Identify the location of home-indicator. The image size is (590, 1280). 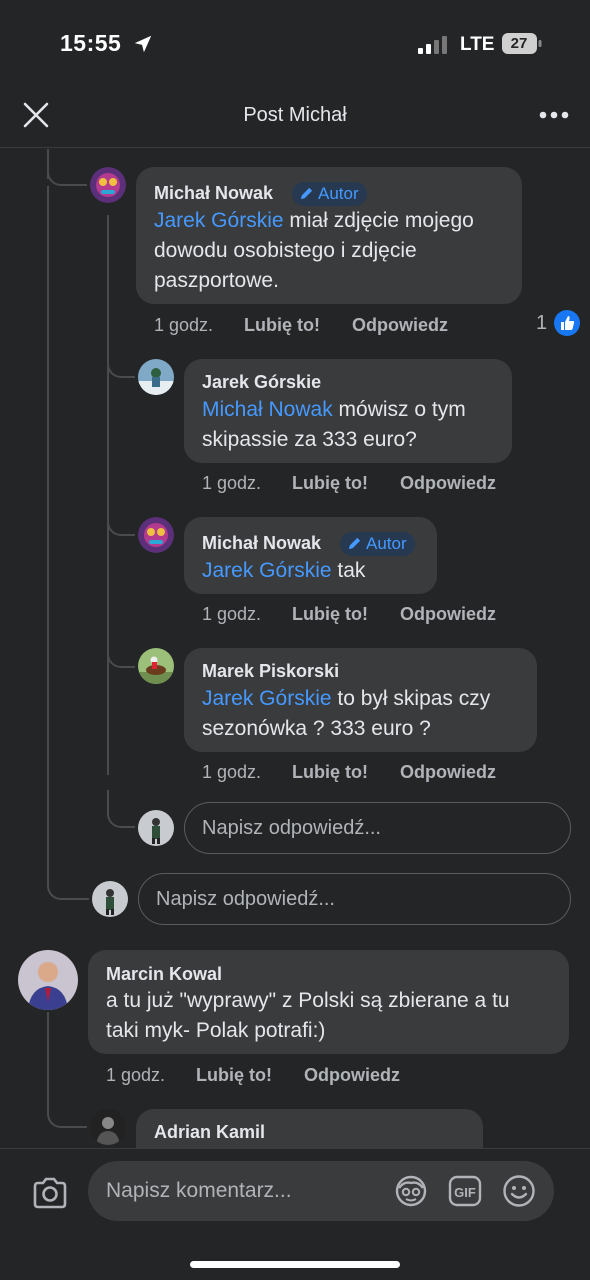
(295, 1264).